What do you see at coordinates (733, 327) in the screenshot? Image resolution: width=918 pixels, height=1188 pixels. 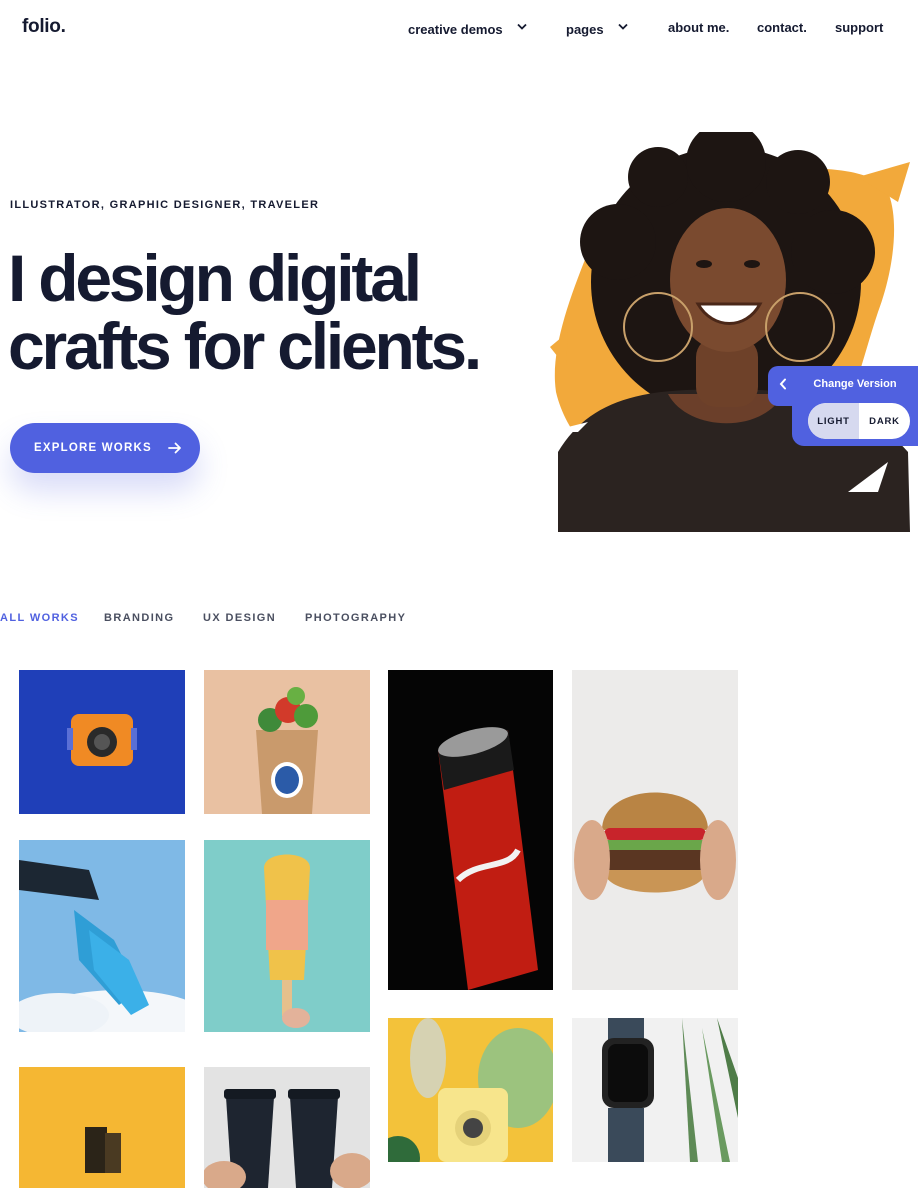 I see `hero-portrait-image` at bounding box center [733, 327].